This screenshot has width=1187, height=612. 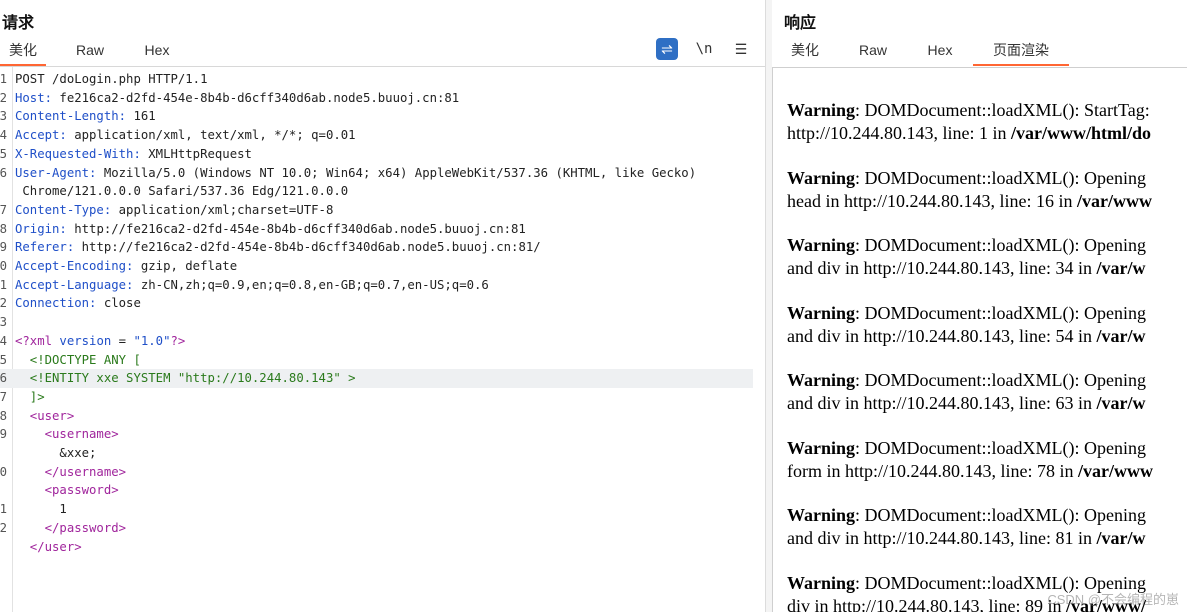 I want to click on code-line: 7 ]>, so click(x=376, y=397).